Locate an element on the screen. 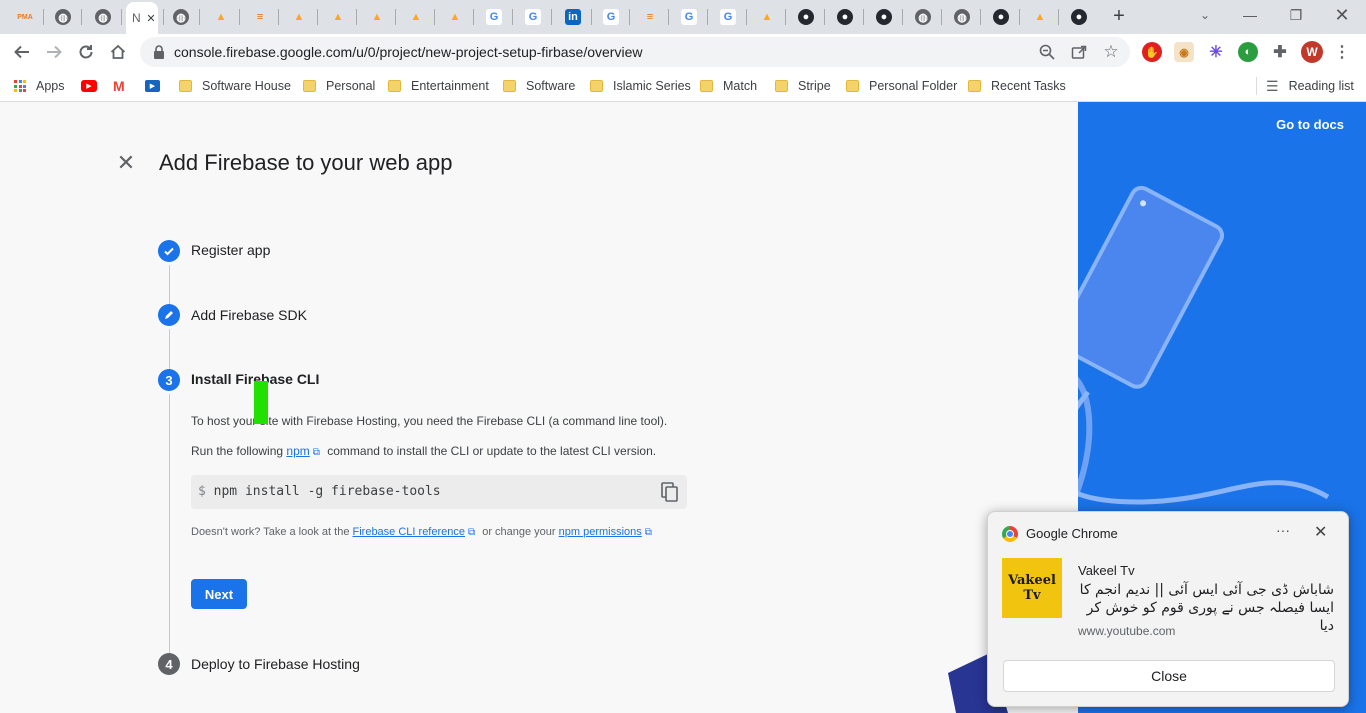 This screenshot has height=713, width=1366. npm-link: npm is located at coordinates (297, 451).